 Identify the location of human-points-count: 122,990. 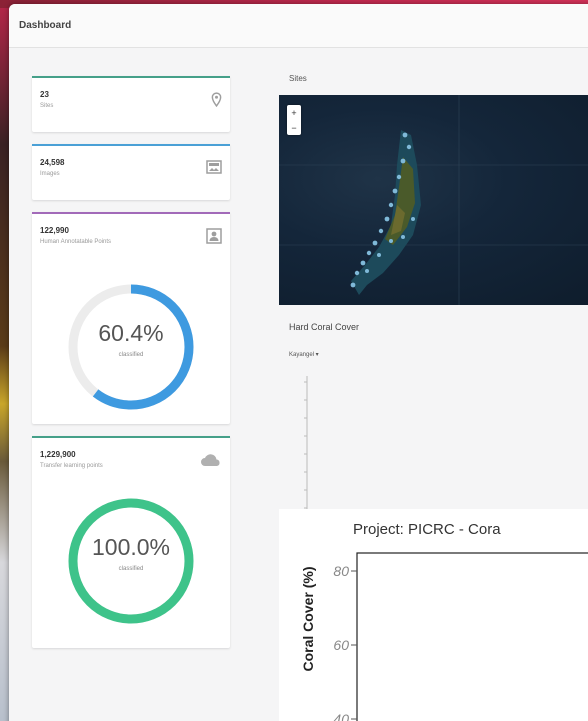
(54, 230).